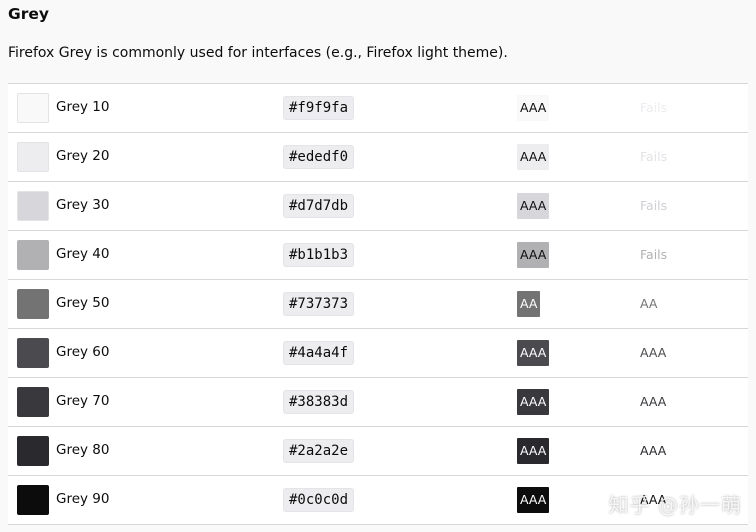 This screenshot has width=756, height=532. Describe the element at coordinates (28, 14) in the screenshot. I see `section-title: Grey` at that location.